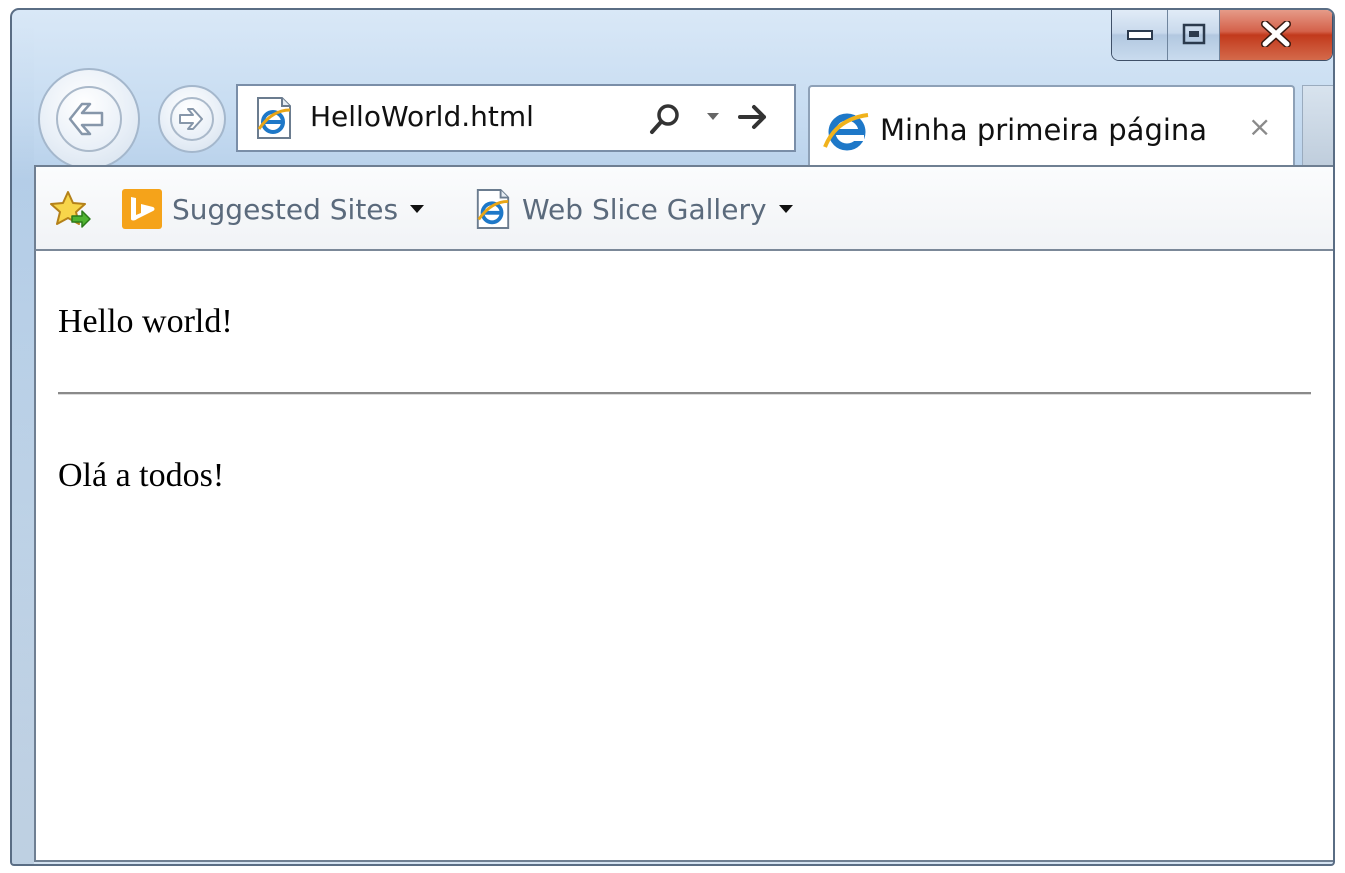 This screenshot has height=873, width=1345. I want to click on ie-logo-icon, so click(846, 132).